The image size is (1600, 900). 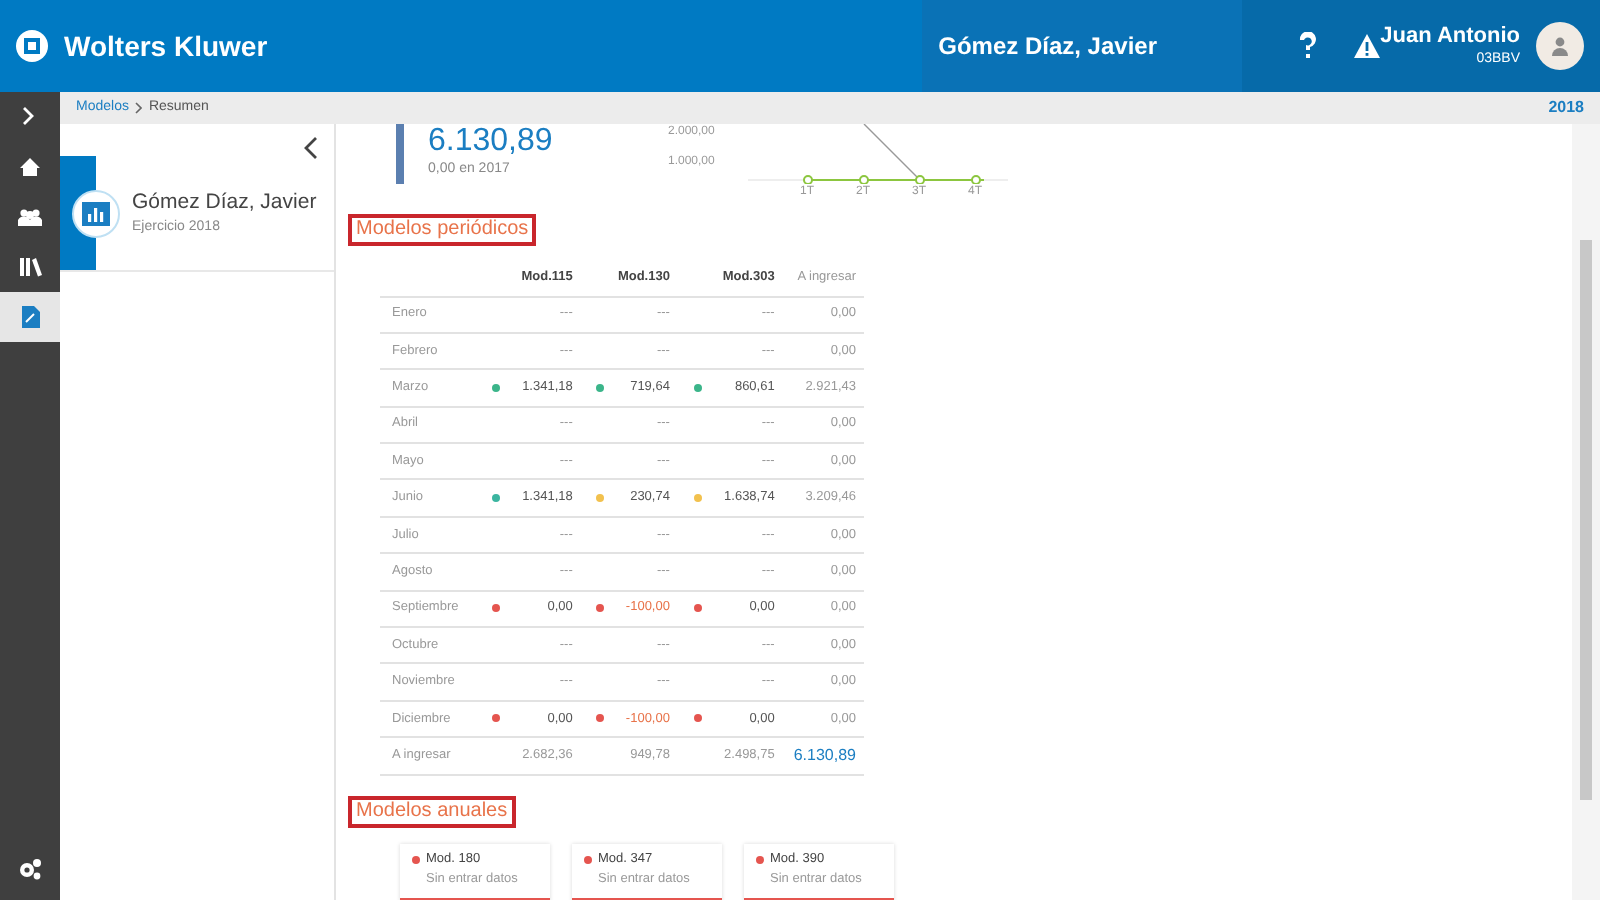 What do you see at coordinates (30, 317) in the screenshot?
I see `document-icon` at bounding box center [30, 317].